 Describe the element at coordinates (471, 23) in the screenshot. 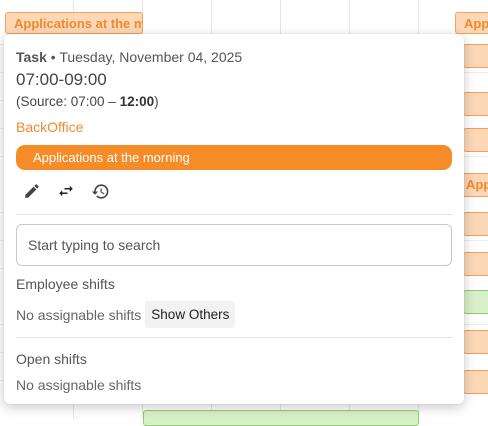

I see `shift-chip: App` at that location.